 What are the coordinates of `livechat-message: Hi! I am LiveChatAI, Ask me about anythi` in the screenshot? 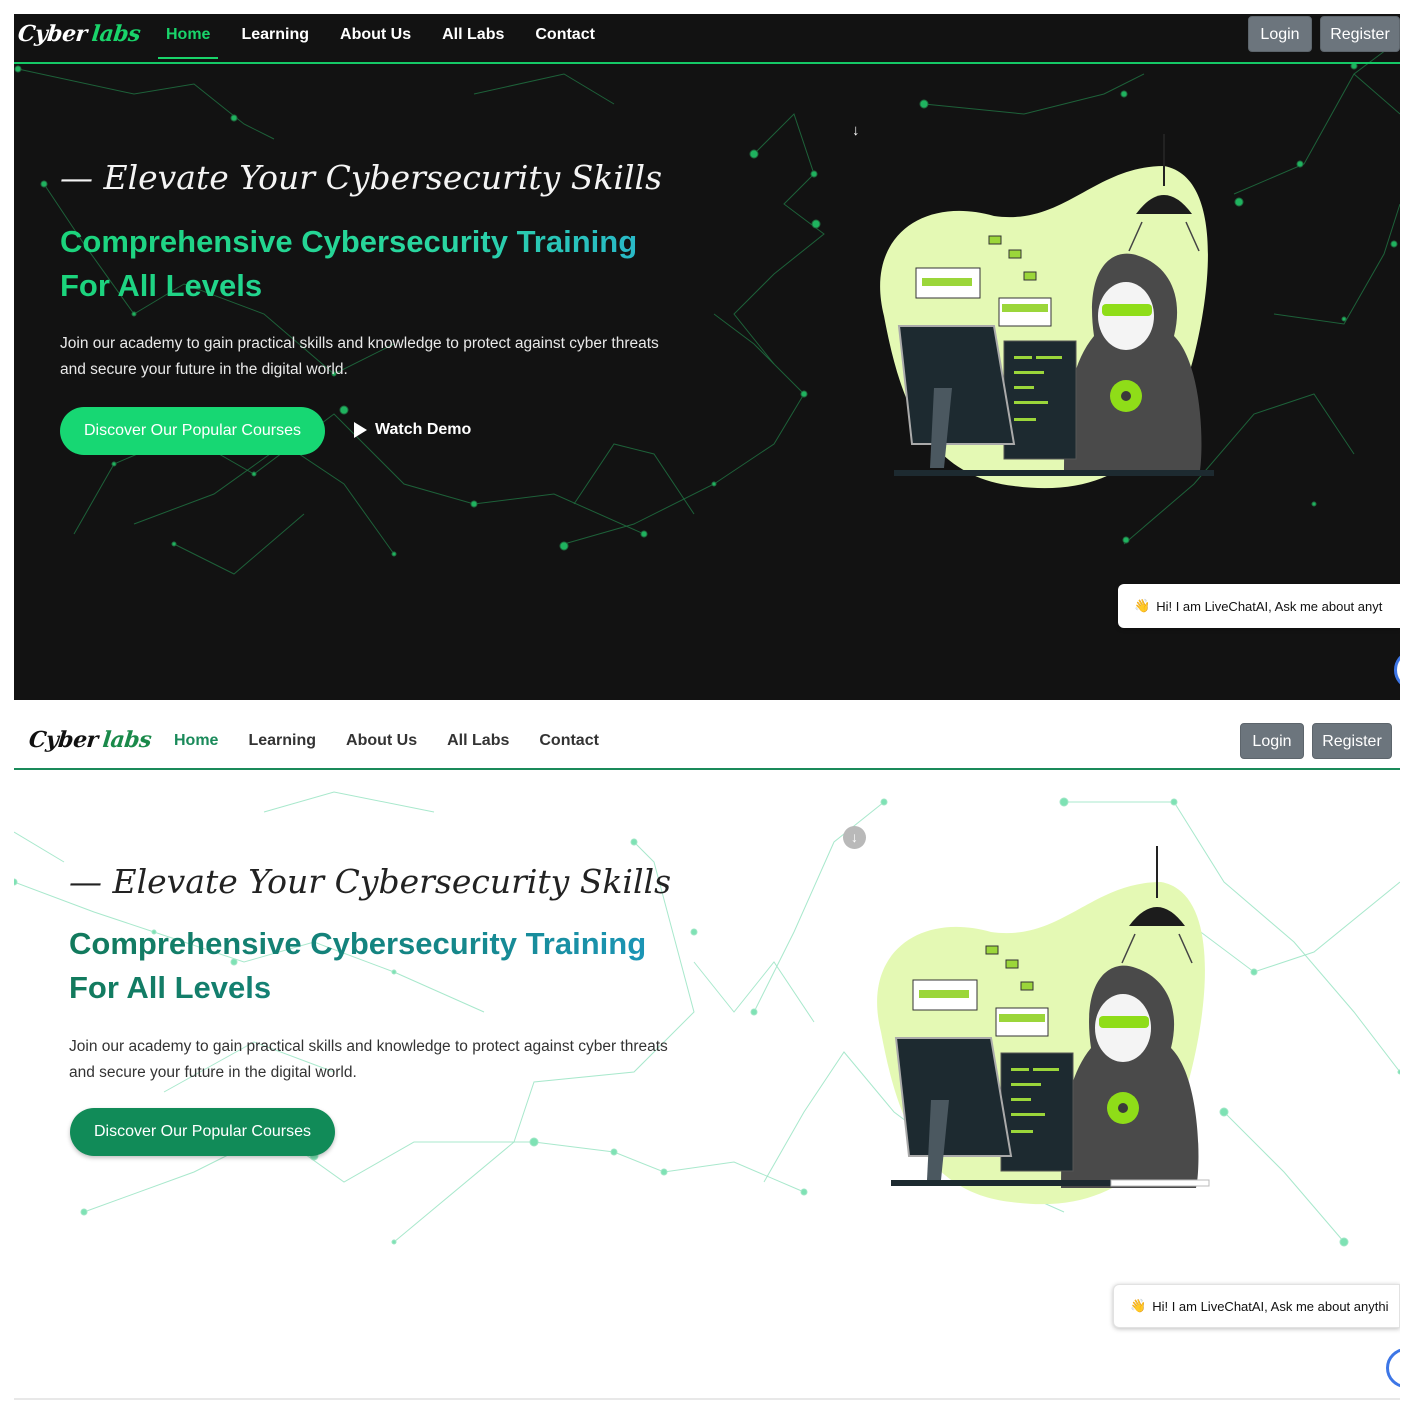 It's located at (1270, 1306).